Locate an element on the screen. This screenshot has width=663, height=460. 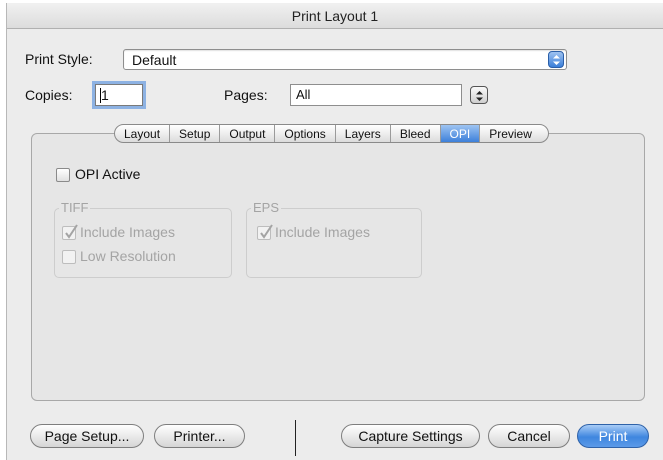
window-title: Print Layout 1 is located at coordinates (335, 16).